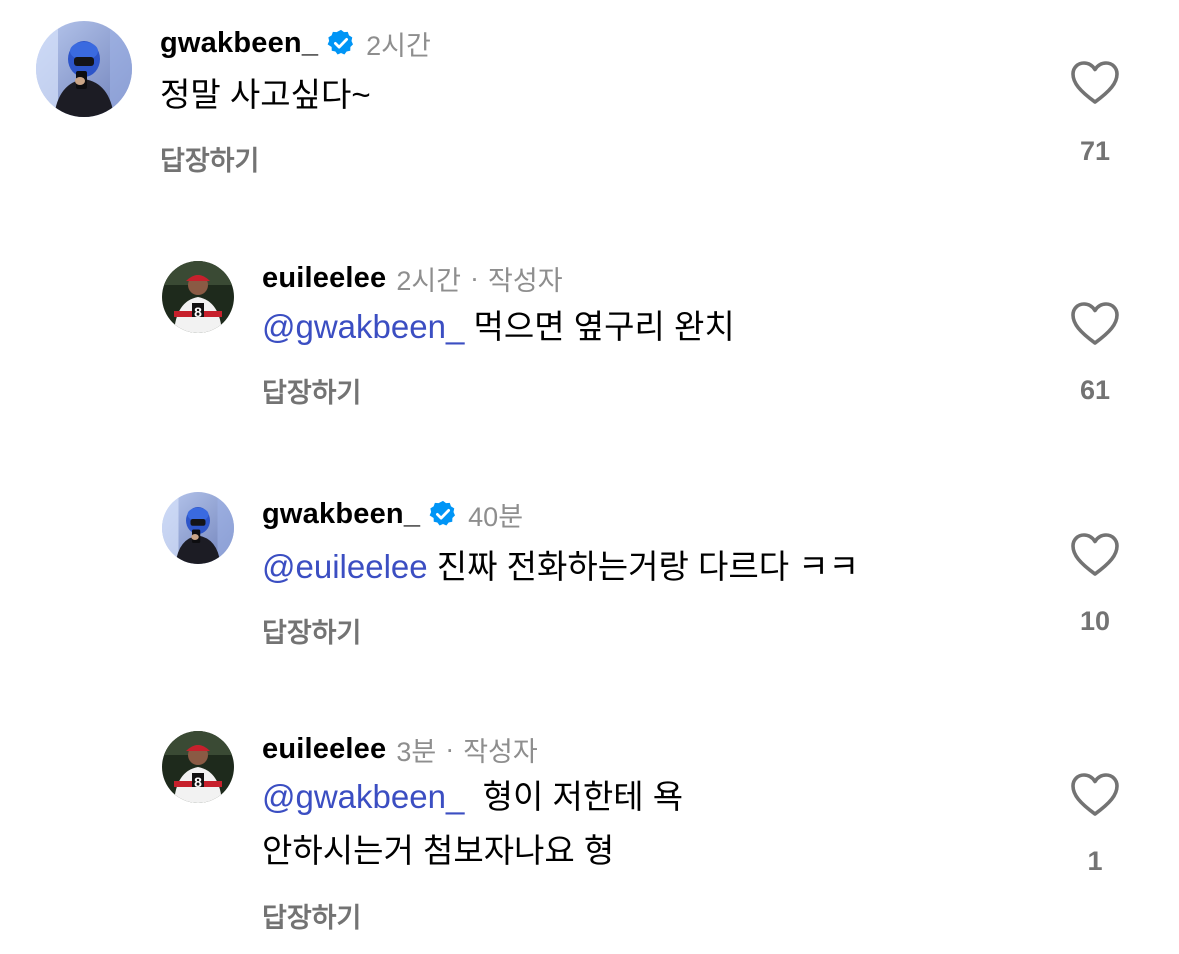  I want to click on comment-header: euileelee 3분 · 작성자, so click(400, 749).